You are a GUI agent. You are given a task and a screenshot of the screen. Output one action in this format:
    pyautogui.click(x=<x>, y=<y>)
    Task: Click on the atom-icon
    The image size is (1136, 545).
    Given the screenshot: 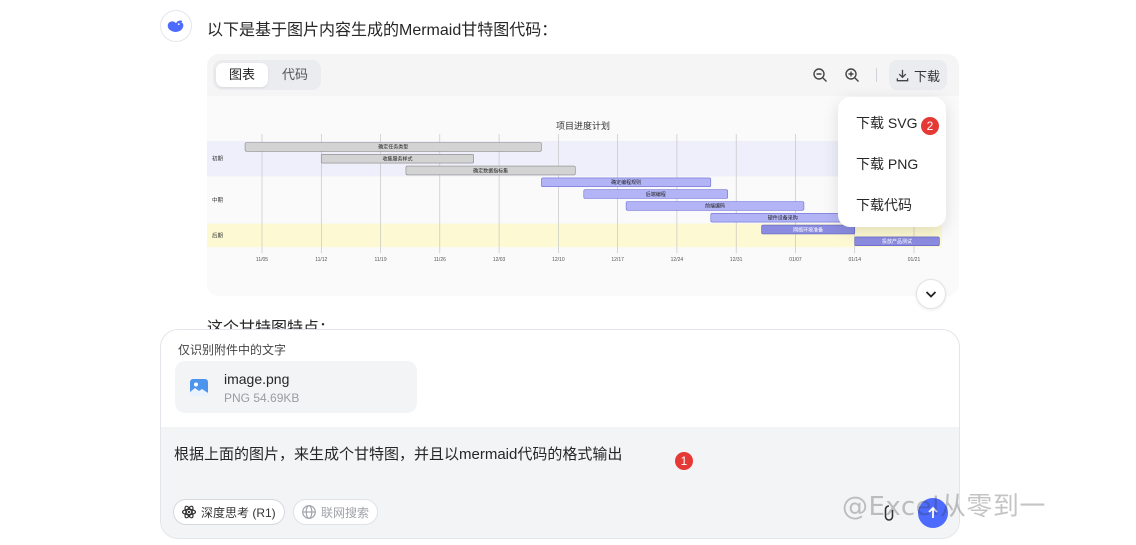 What is the action you would take?
    pyautogui.click(x=189, y=512)
    